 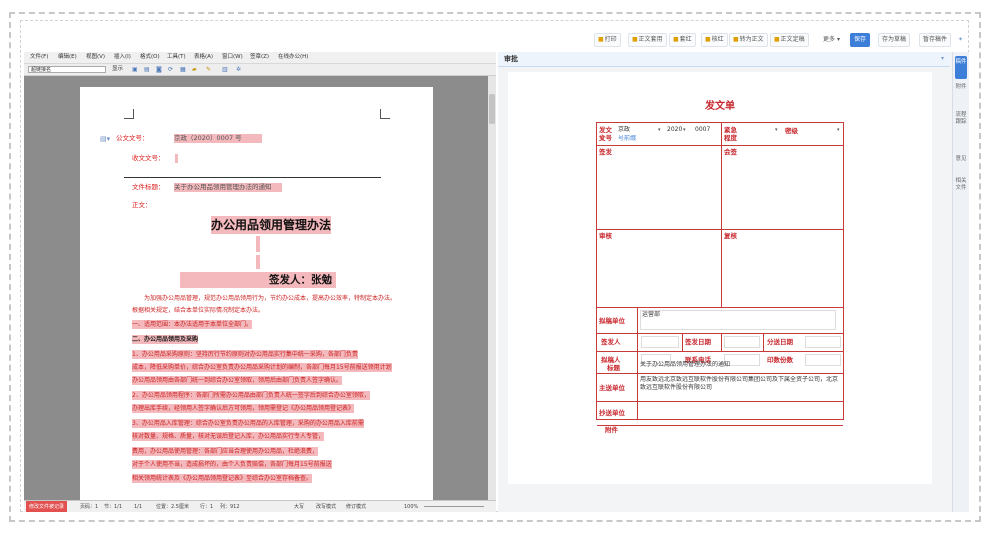 I want to click on zoom-level: 100%, so click(x=411, y=506).